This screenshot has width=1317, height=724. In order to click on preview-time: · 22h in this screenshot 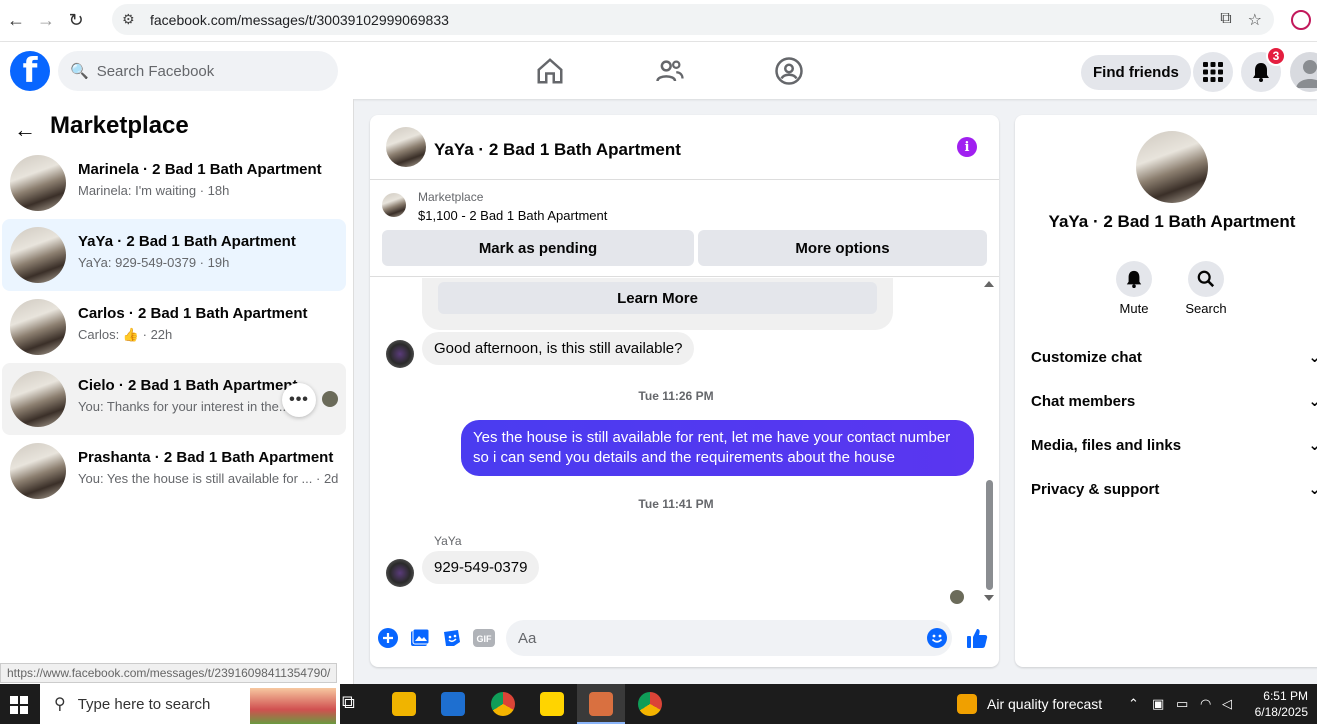, I will do `click(157, 334)`.